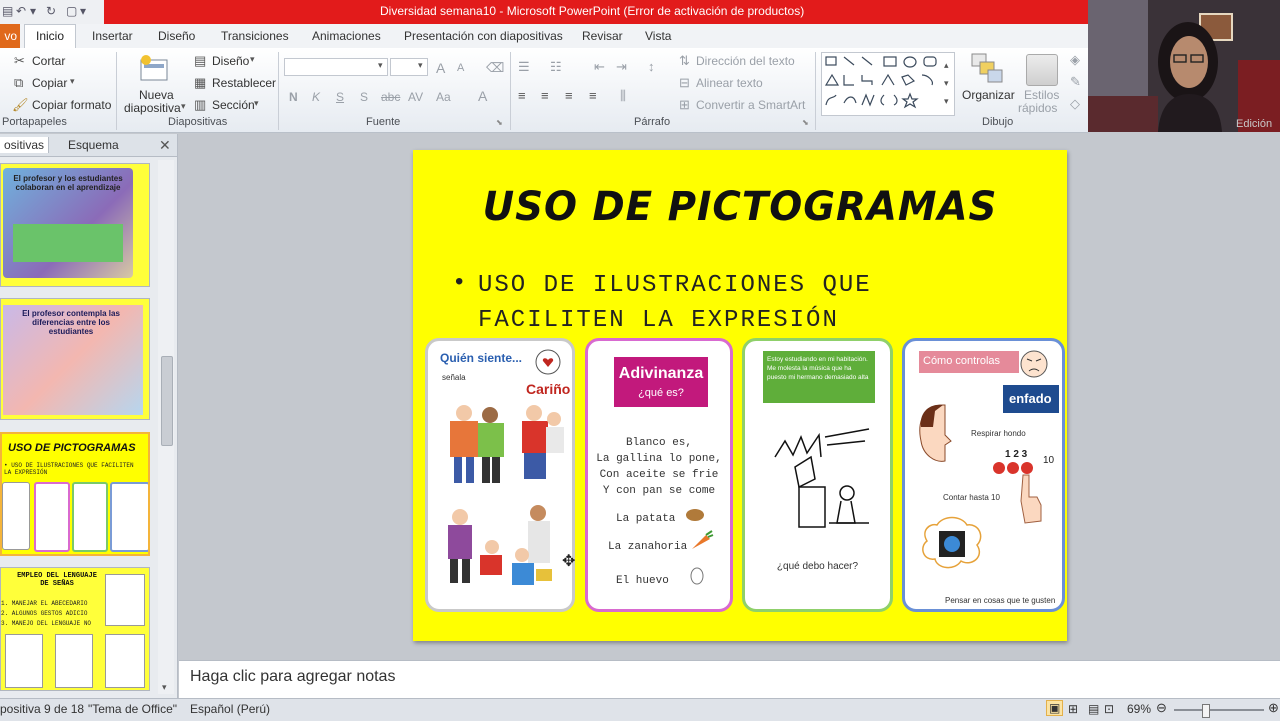 The width and height of the screenshot is (1280, 721). I want to click on redo-icon: ↻, so click(51, 11).